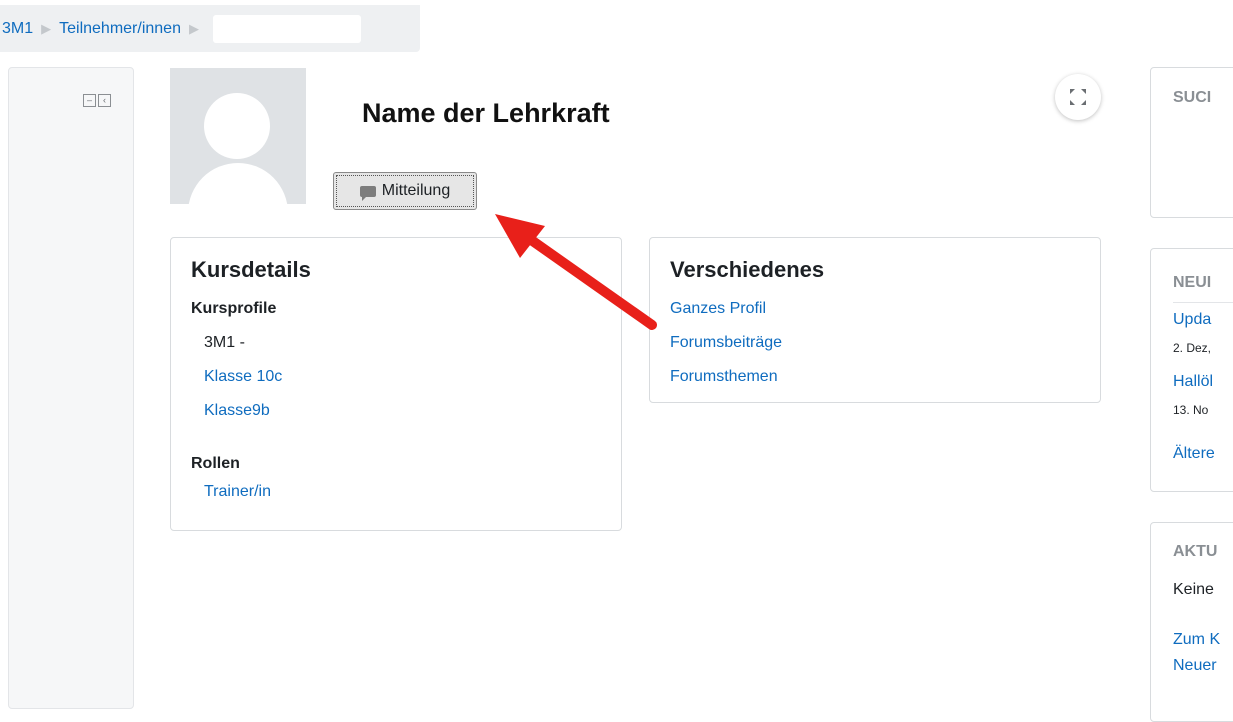  I want to click on page-title: Name der Lehrkraft, so click(486, 113).